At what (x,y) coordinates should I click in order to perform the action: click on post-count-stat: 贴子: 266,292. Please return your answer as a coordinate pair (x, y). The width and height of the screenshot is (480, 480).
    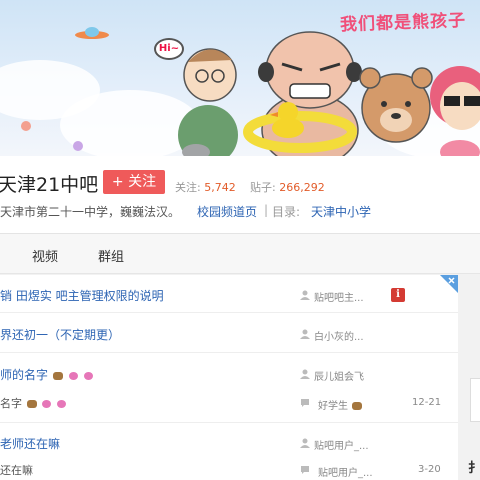
    Looking at the image, I should click on (287, 187).